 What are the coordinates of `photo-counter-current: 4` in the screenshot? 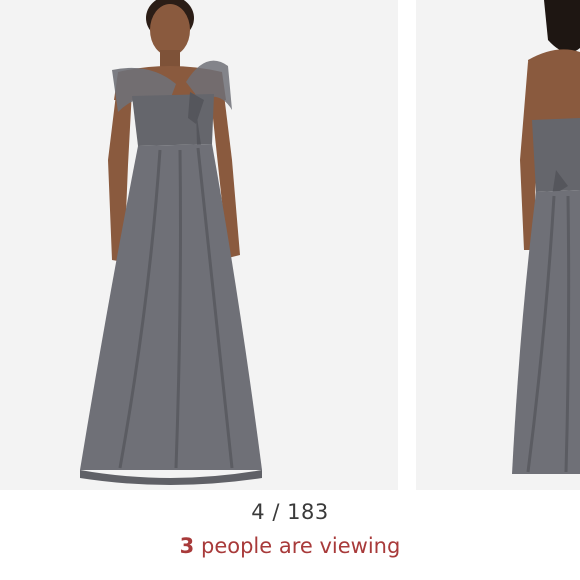 It's located at (258, 512).